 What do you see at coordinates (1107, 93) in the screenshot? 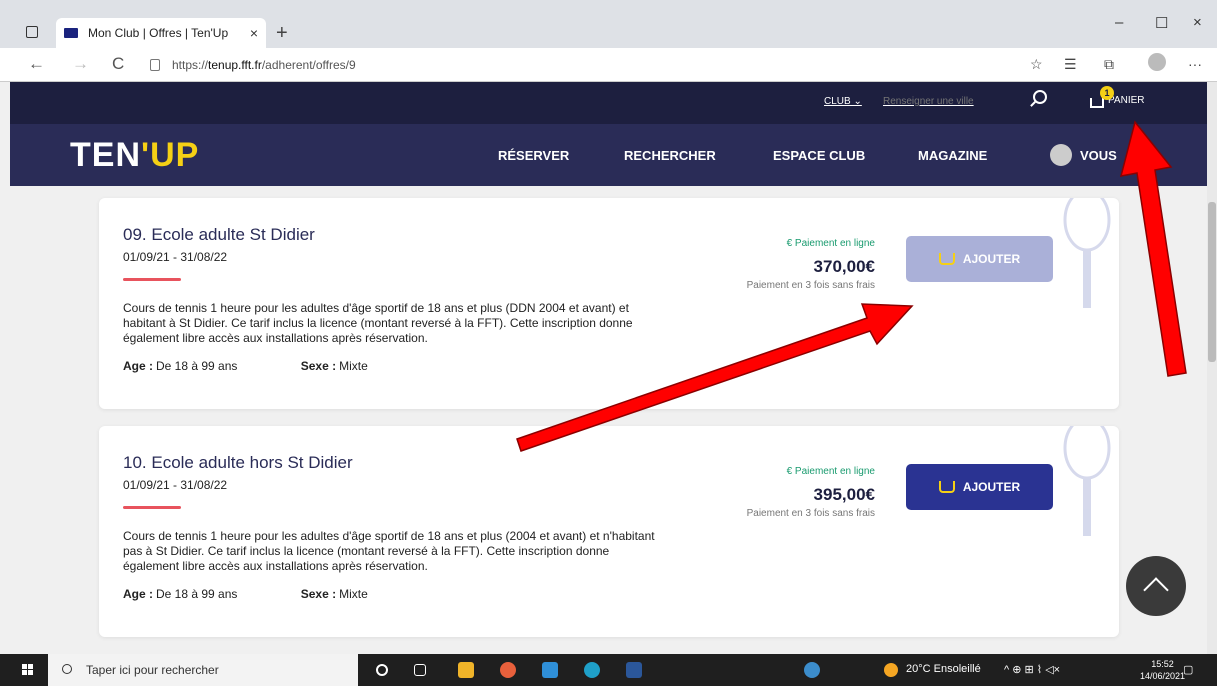
I see `cart-count-badge: 1` at bounding box center [1107, 93].